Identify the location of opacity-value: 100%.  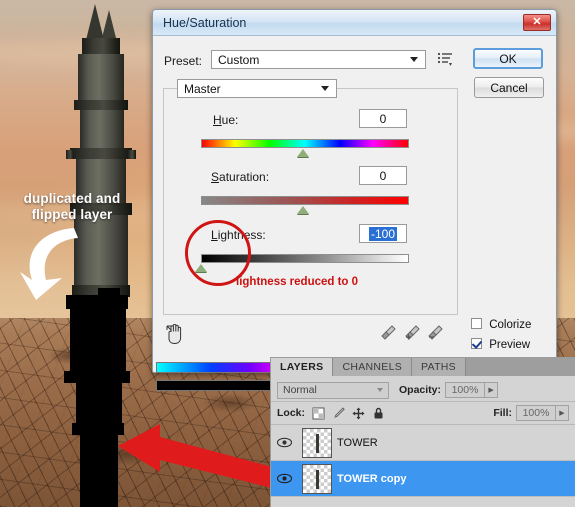
(465, 390).